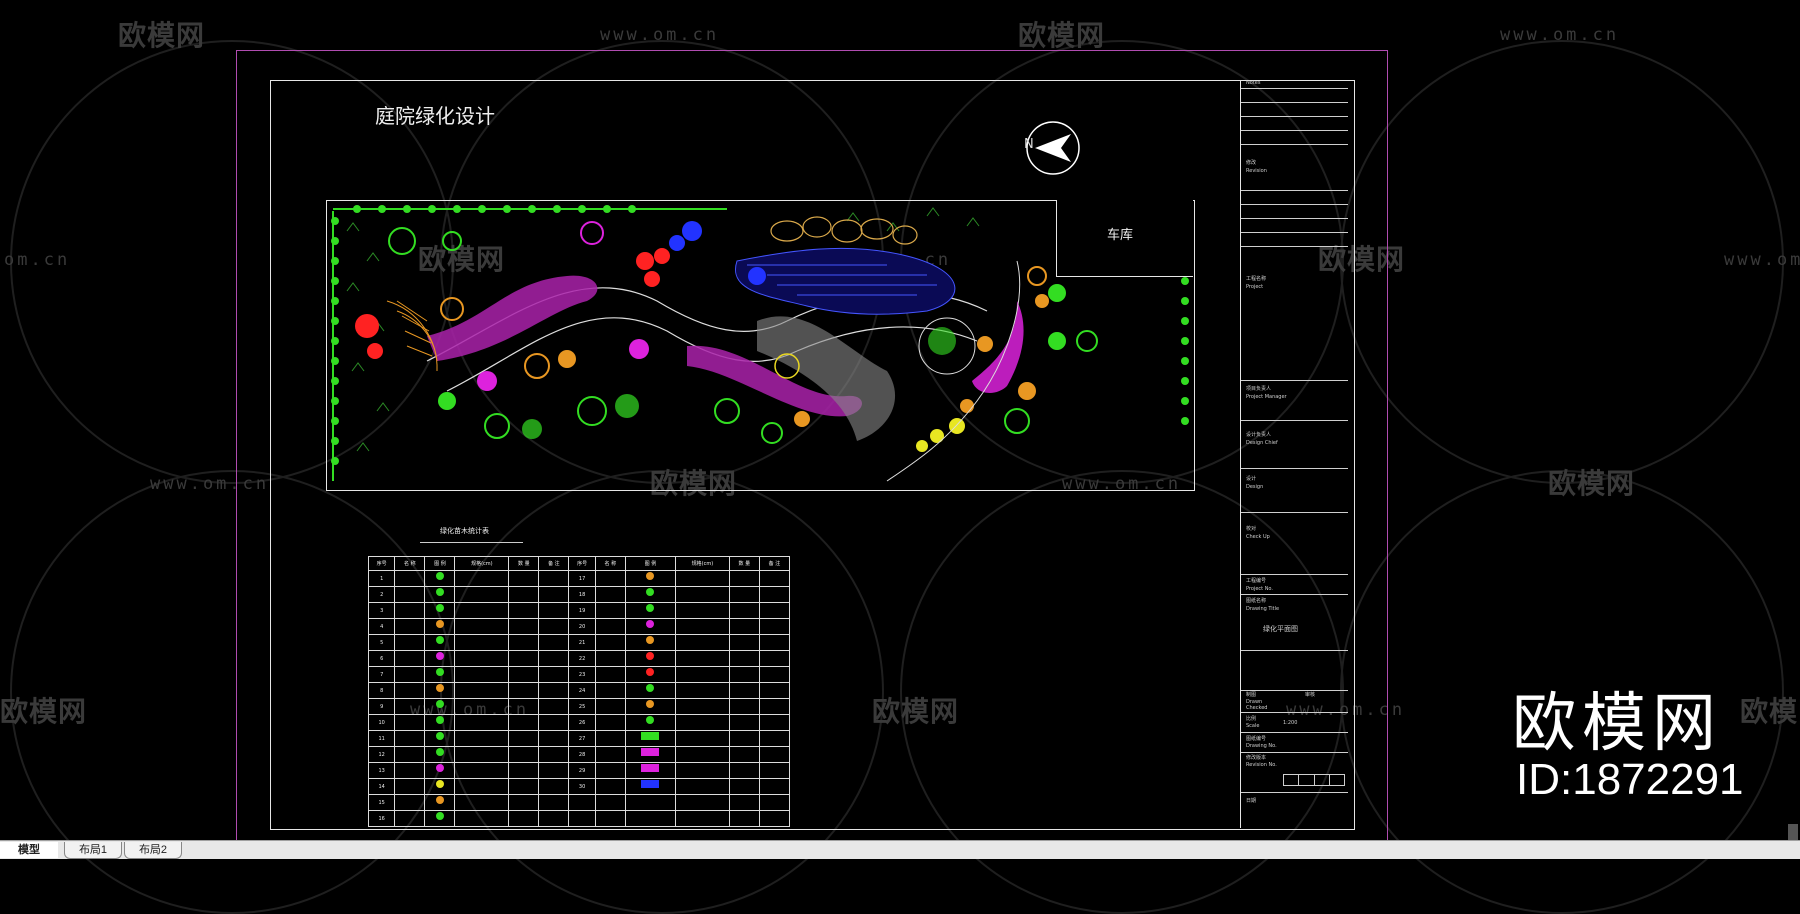 The height and width of the screenshot is (914, 1800). I want to click on legend-empty-cell, so click(702, 818).